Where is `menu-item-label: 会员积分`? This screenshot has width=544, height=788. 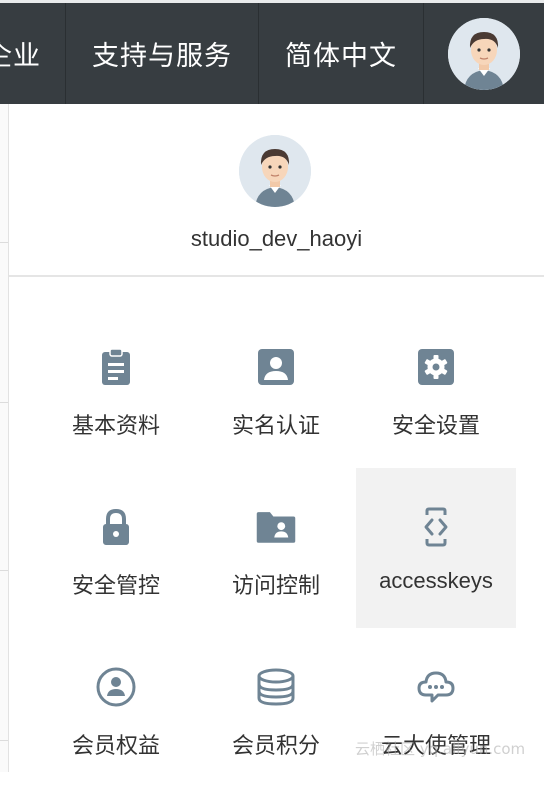 menu-item-label: 会员积分 is located at coordinates (275, 746).